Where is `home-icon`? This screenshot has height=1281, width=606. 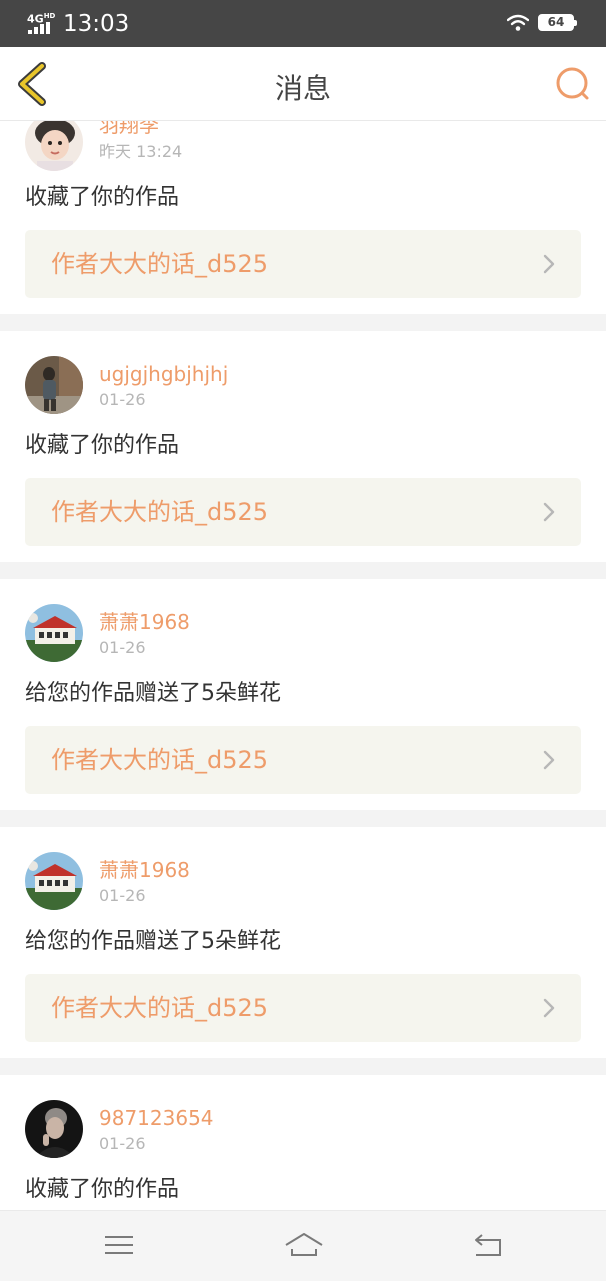
home-icon is located at coordinates (304, 1245).